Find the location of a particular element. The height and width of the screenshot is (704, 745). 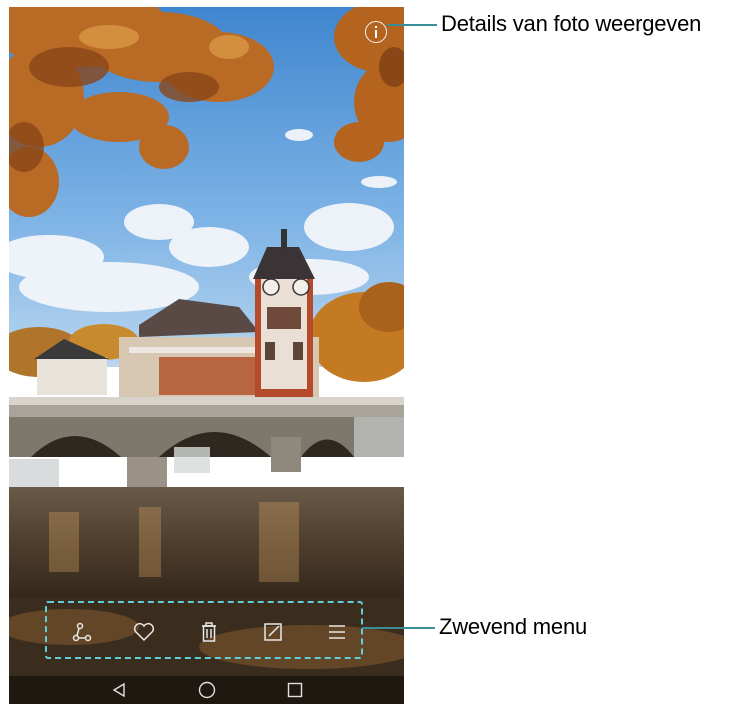

details-callout-label: Details van foto weergeven is located at coordinates (571, 23).